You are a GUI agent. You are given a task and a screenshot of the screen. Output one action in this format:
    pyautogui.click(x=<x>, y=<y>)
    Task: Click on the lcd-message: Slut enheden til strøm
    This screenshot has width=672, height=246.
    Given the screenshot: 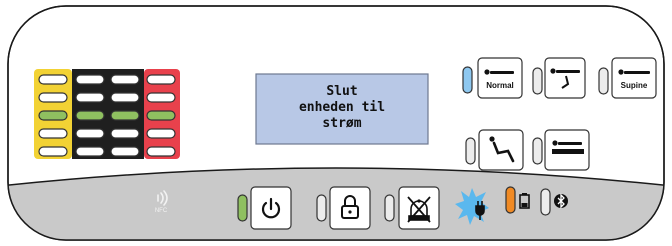 What is the action you would take?
    pyautogui.click(x=342, y=108)
    